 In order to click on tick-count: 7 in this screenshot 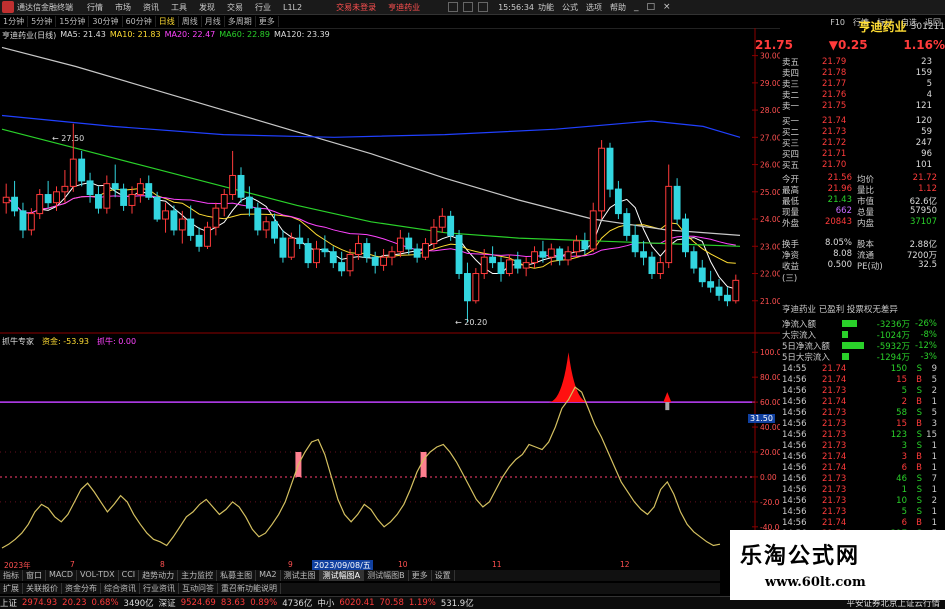, I will do `click(934, 479)`.